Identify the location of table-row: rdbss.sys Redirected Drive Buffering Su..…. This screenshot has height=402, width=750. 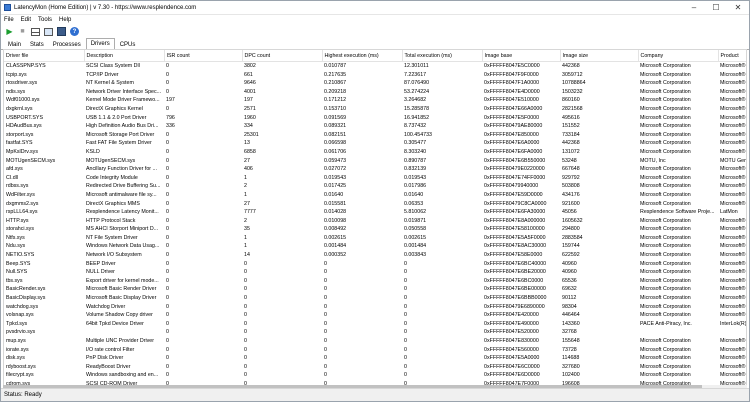
(375, 186).